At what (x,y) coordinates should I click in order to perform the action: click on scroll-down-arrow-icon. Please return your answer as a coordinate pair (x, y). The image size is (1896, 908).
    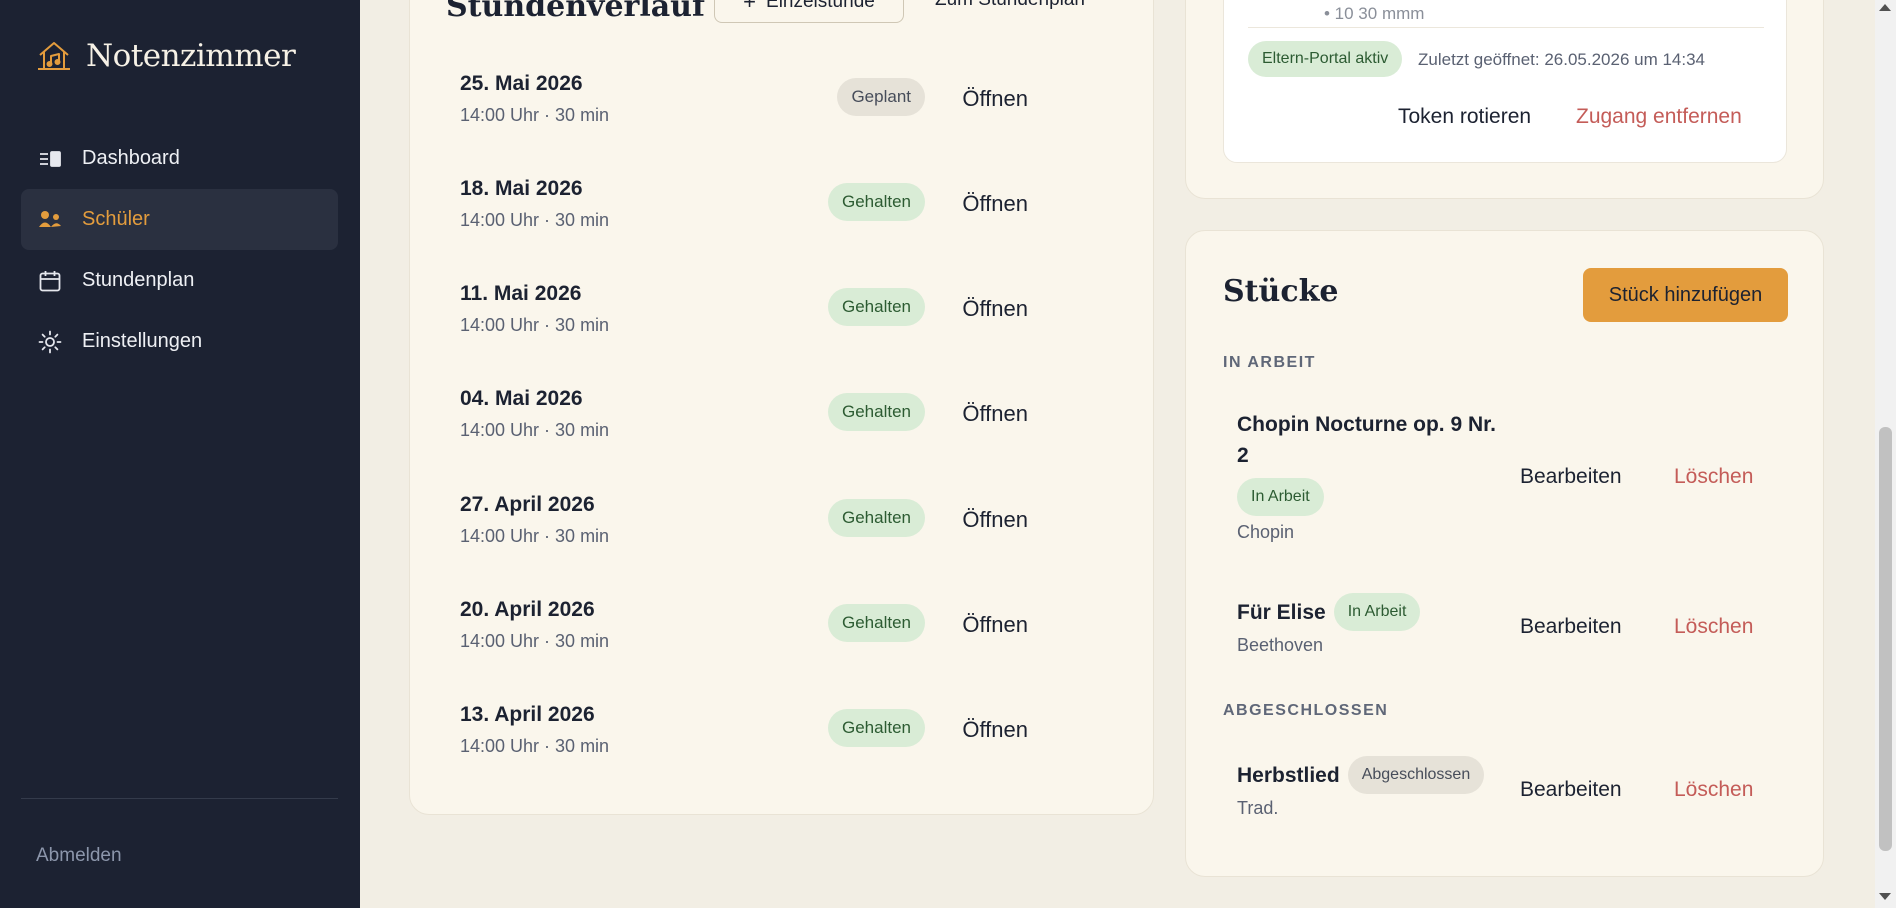
    Looking at the image, I should click on (1885, 896).